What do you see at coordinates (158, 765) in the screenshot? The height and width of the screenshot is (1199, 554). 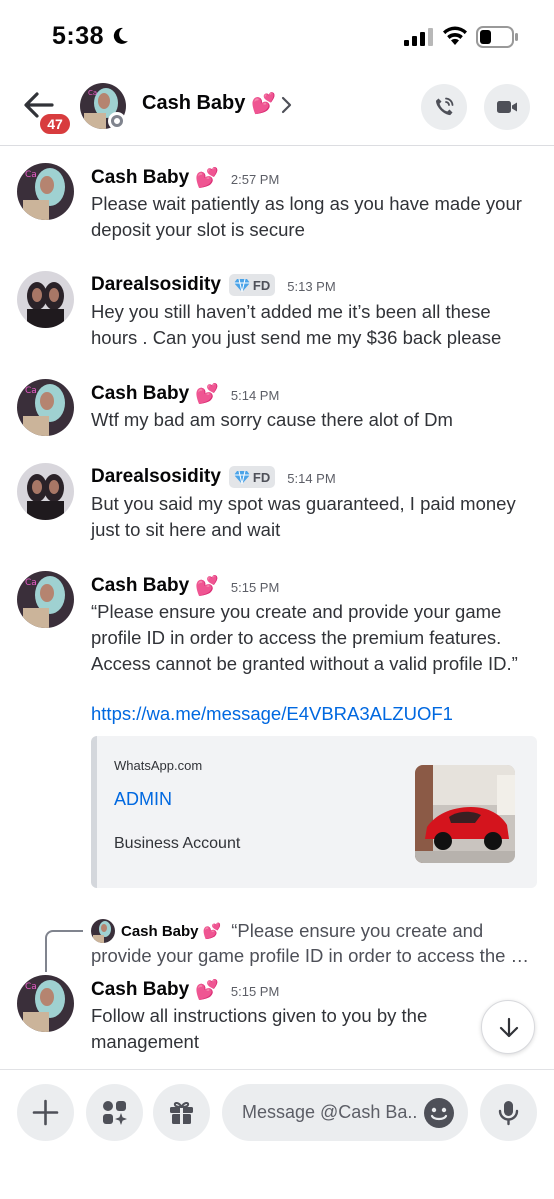 I see `embed-provider: WhatsApp.com` at bounding box center [158, 765].